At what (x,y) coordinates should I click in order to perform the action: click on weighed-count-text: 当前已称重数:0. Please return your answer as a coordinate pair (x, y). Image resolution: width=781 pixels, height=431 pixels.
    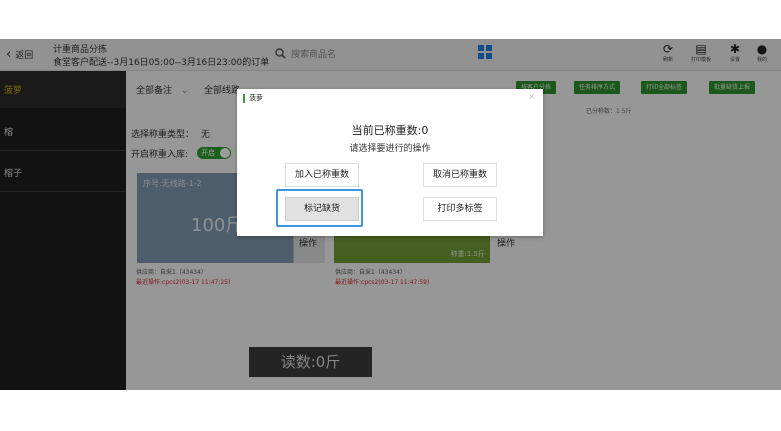
    Looking at the image, I should click on (390, 130).